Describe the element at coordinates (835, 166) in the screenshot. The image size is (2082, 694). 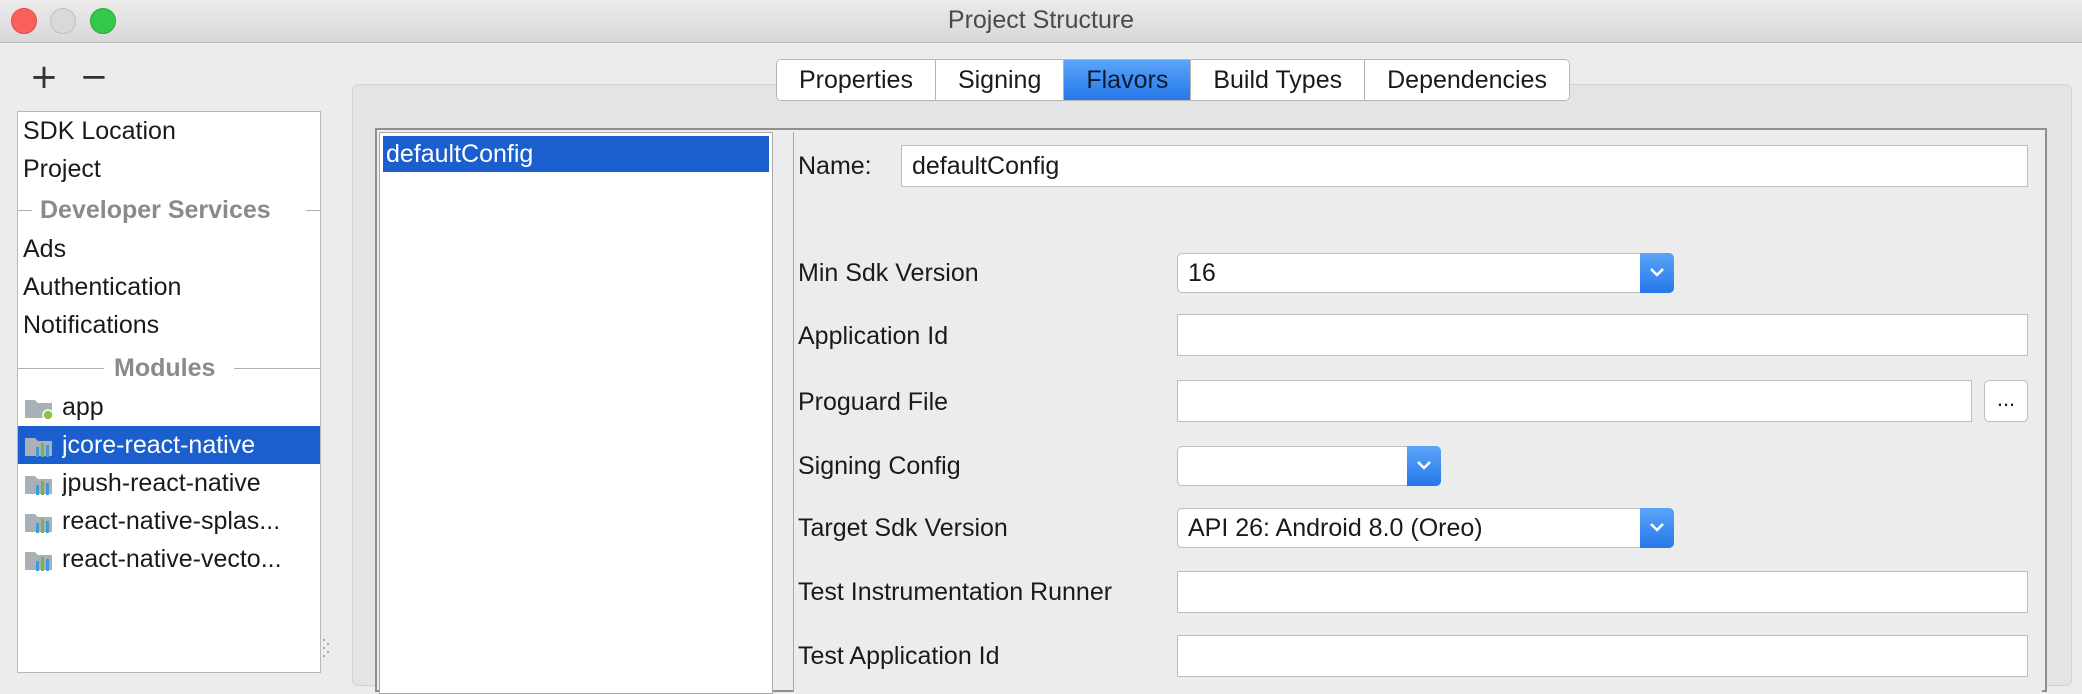
I see `name-label: Name:` at that location.